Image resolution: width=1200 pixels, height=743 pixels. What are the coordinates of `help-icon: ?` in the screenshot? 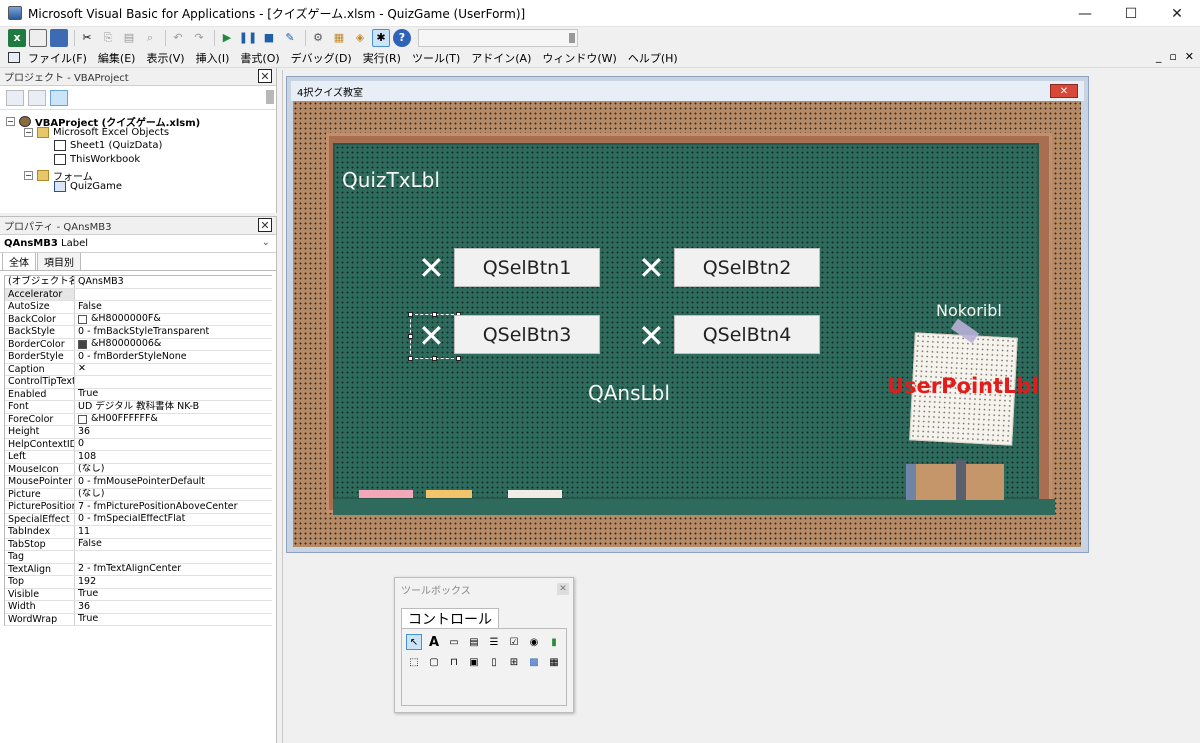 It's located at (402, 37).